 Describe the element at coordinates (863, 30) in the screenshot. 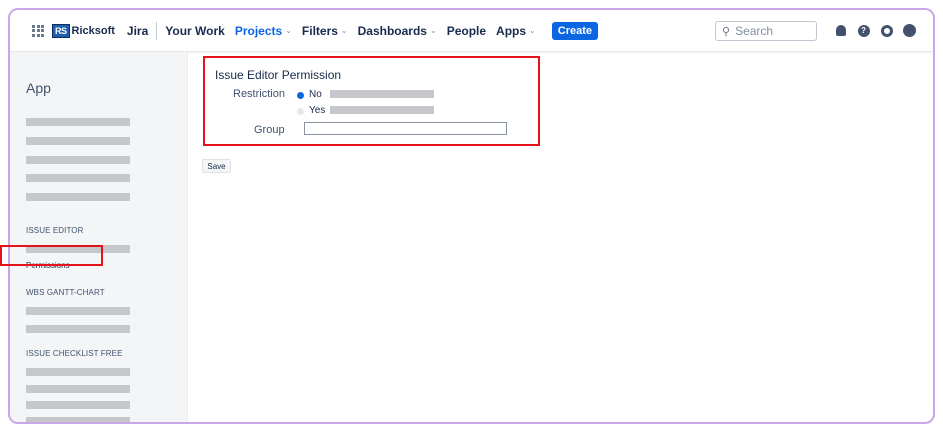

I see `help-icon: ?` at that location.